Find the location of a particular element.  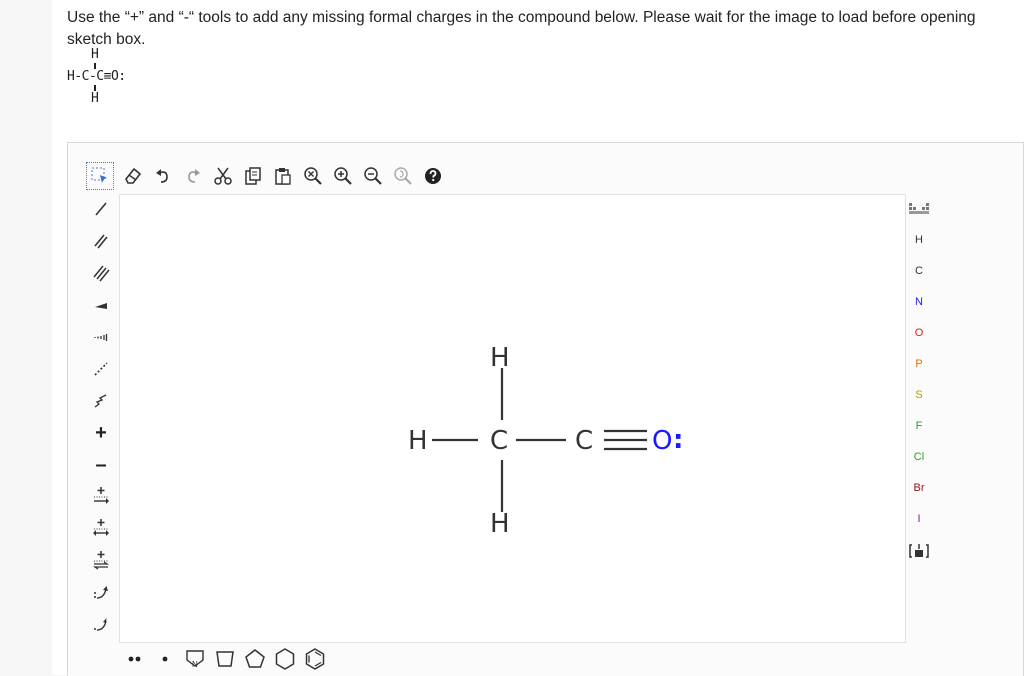

clean-icon is located at coordinates (403, 176).